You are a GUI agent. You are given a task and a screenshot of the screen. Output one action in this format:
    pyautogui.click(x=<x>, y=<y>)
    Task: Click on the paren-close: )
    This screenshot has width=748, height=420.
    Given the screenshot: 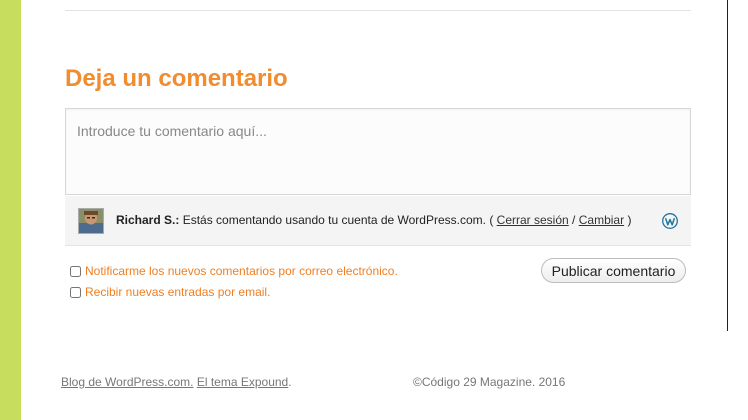 What is the action you would take?
    pyautogui.click(x=629, y=220)
    